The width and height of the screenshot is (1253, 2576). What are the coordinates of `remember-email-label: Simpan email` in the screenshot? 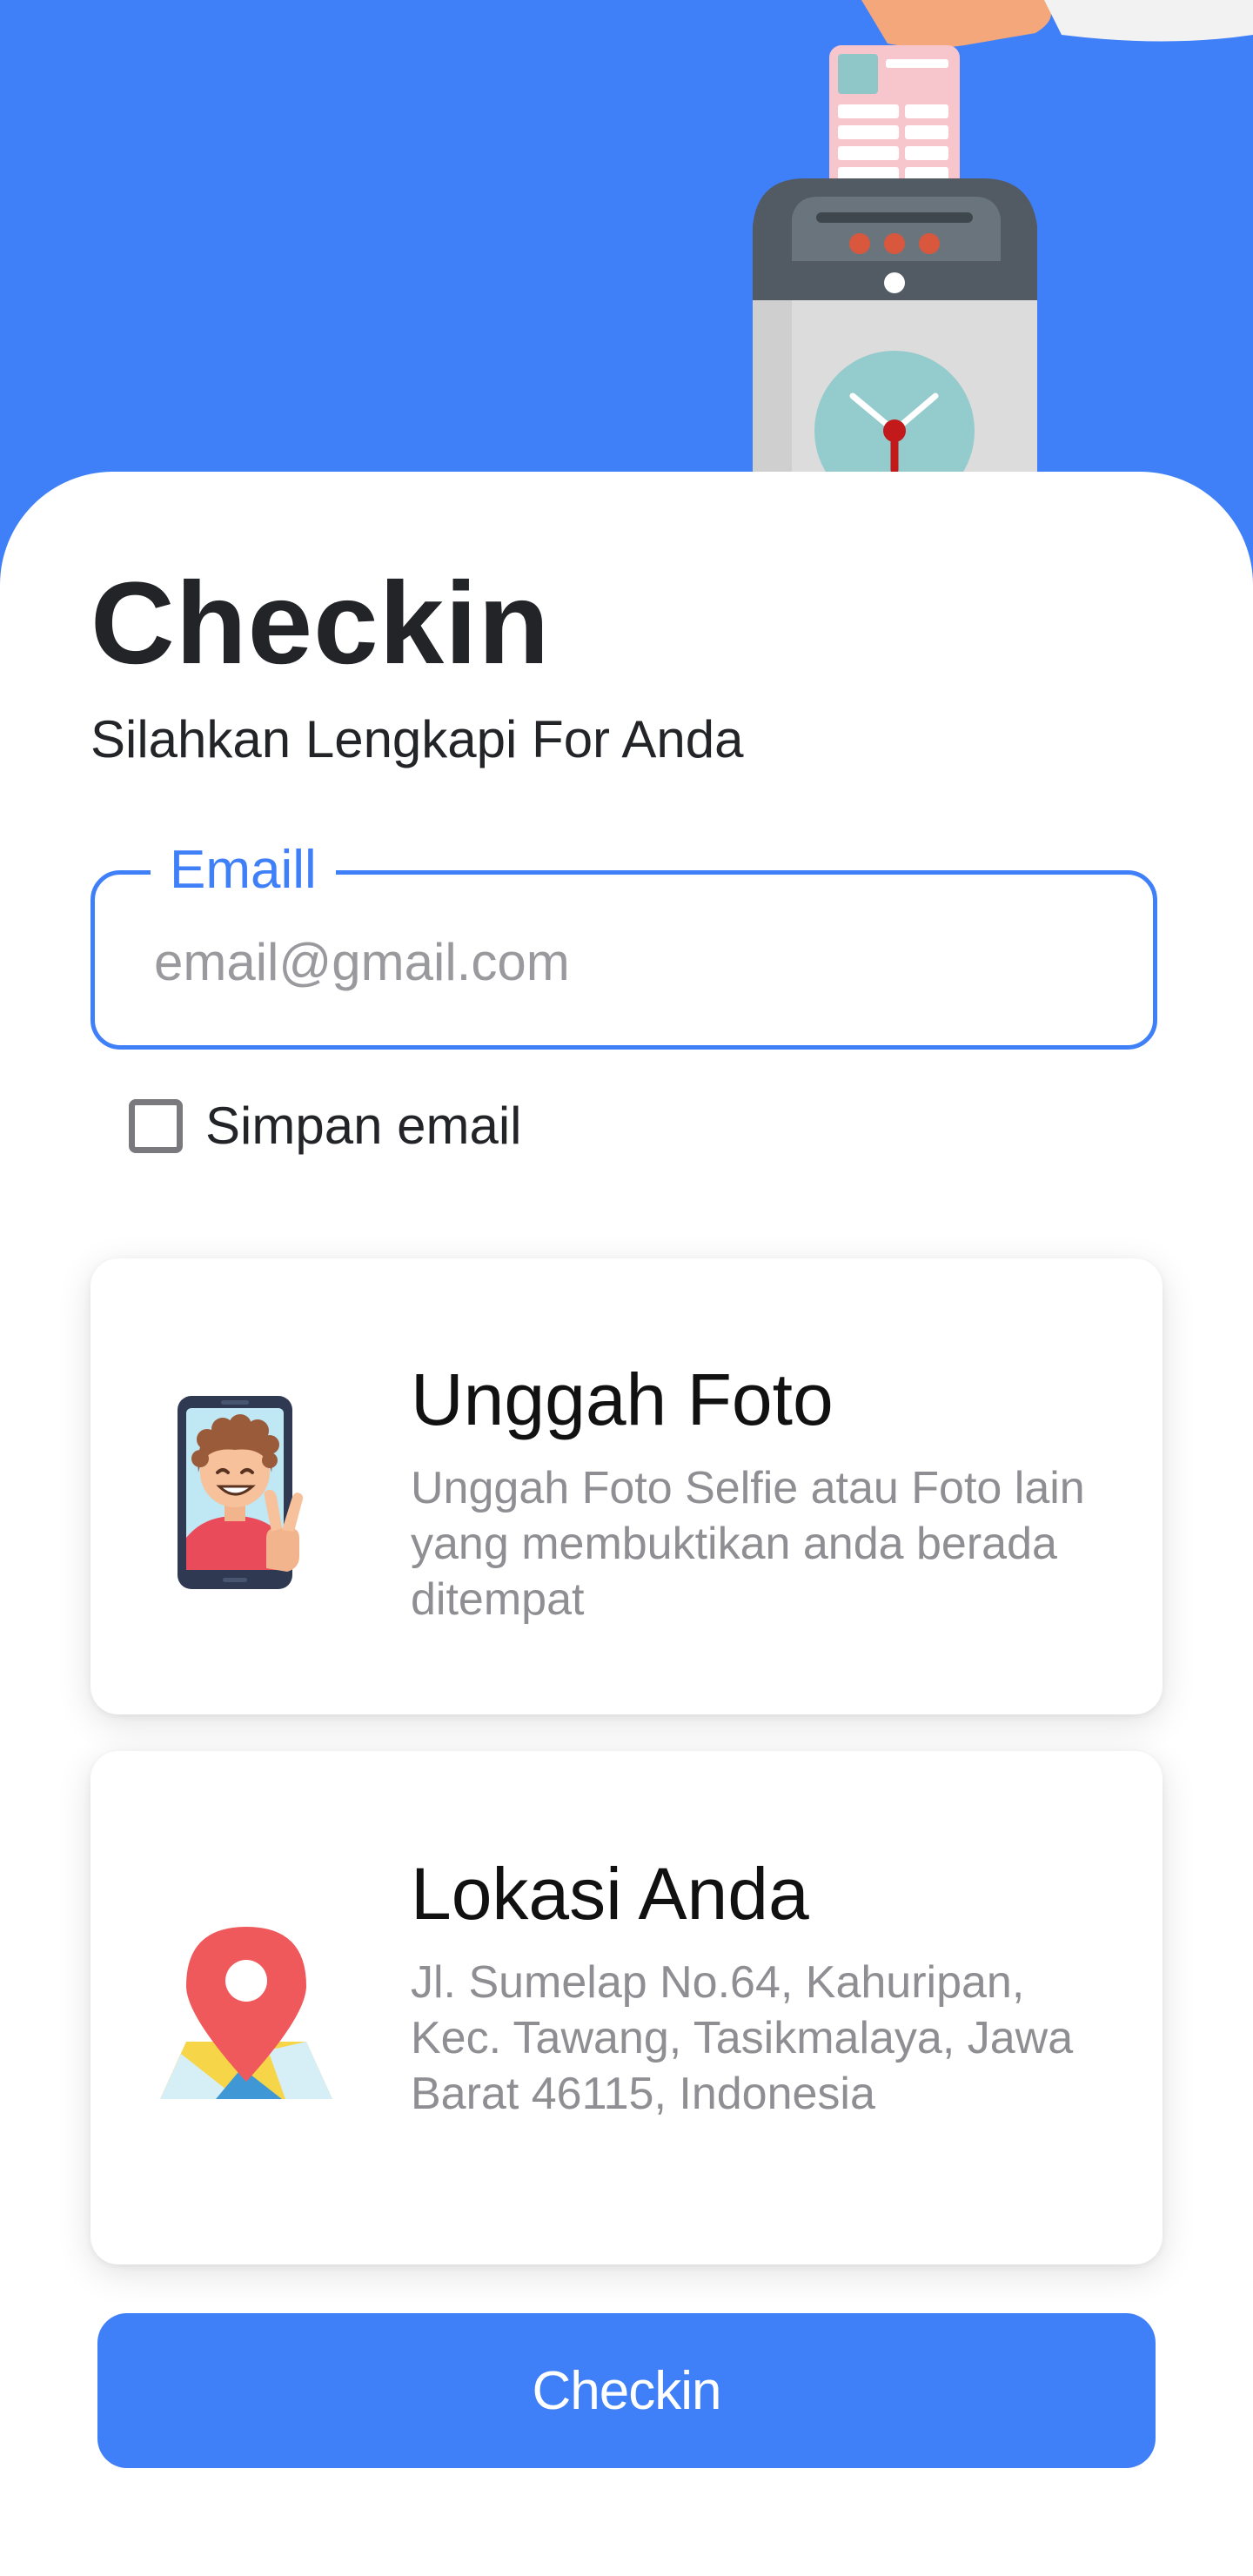 It's located at (363, 1126).